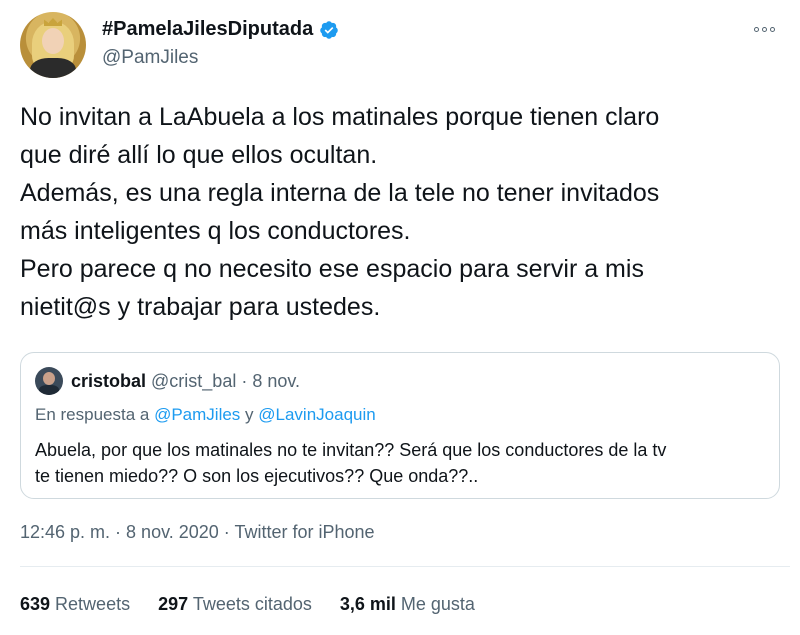  What do you see at coordinates (316, 414) in the screenshot?
I see `reply-mention-lavinjoaquin: @LavinJoaquin` at bounding box center [316, 414].